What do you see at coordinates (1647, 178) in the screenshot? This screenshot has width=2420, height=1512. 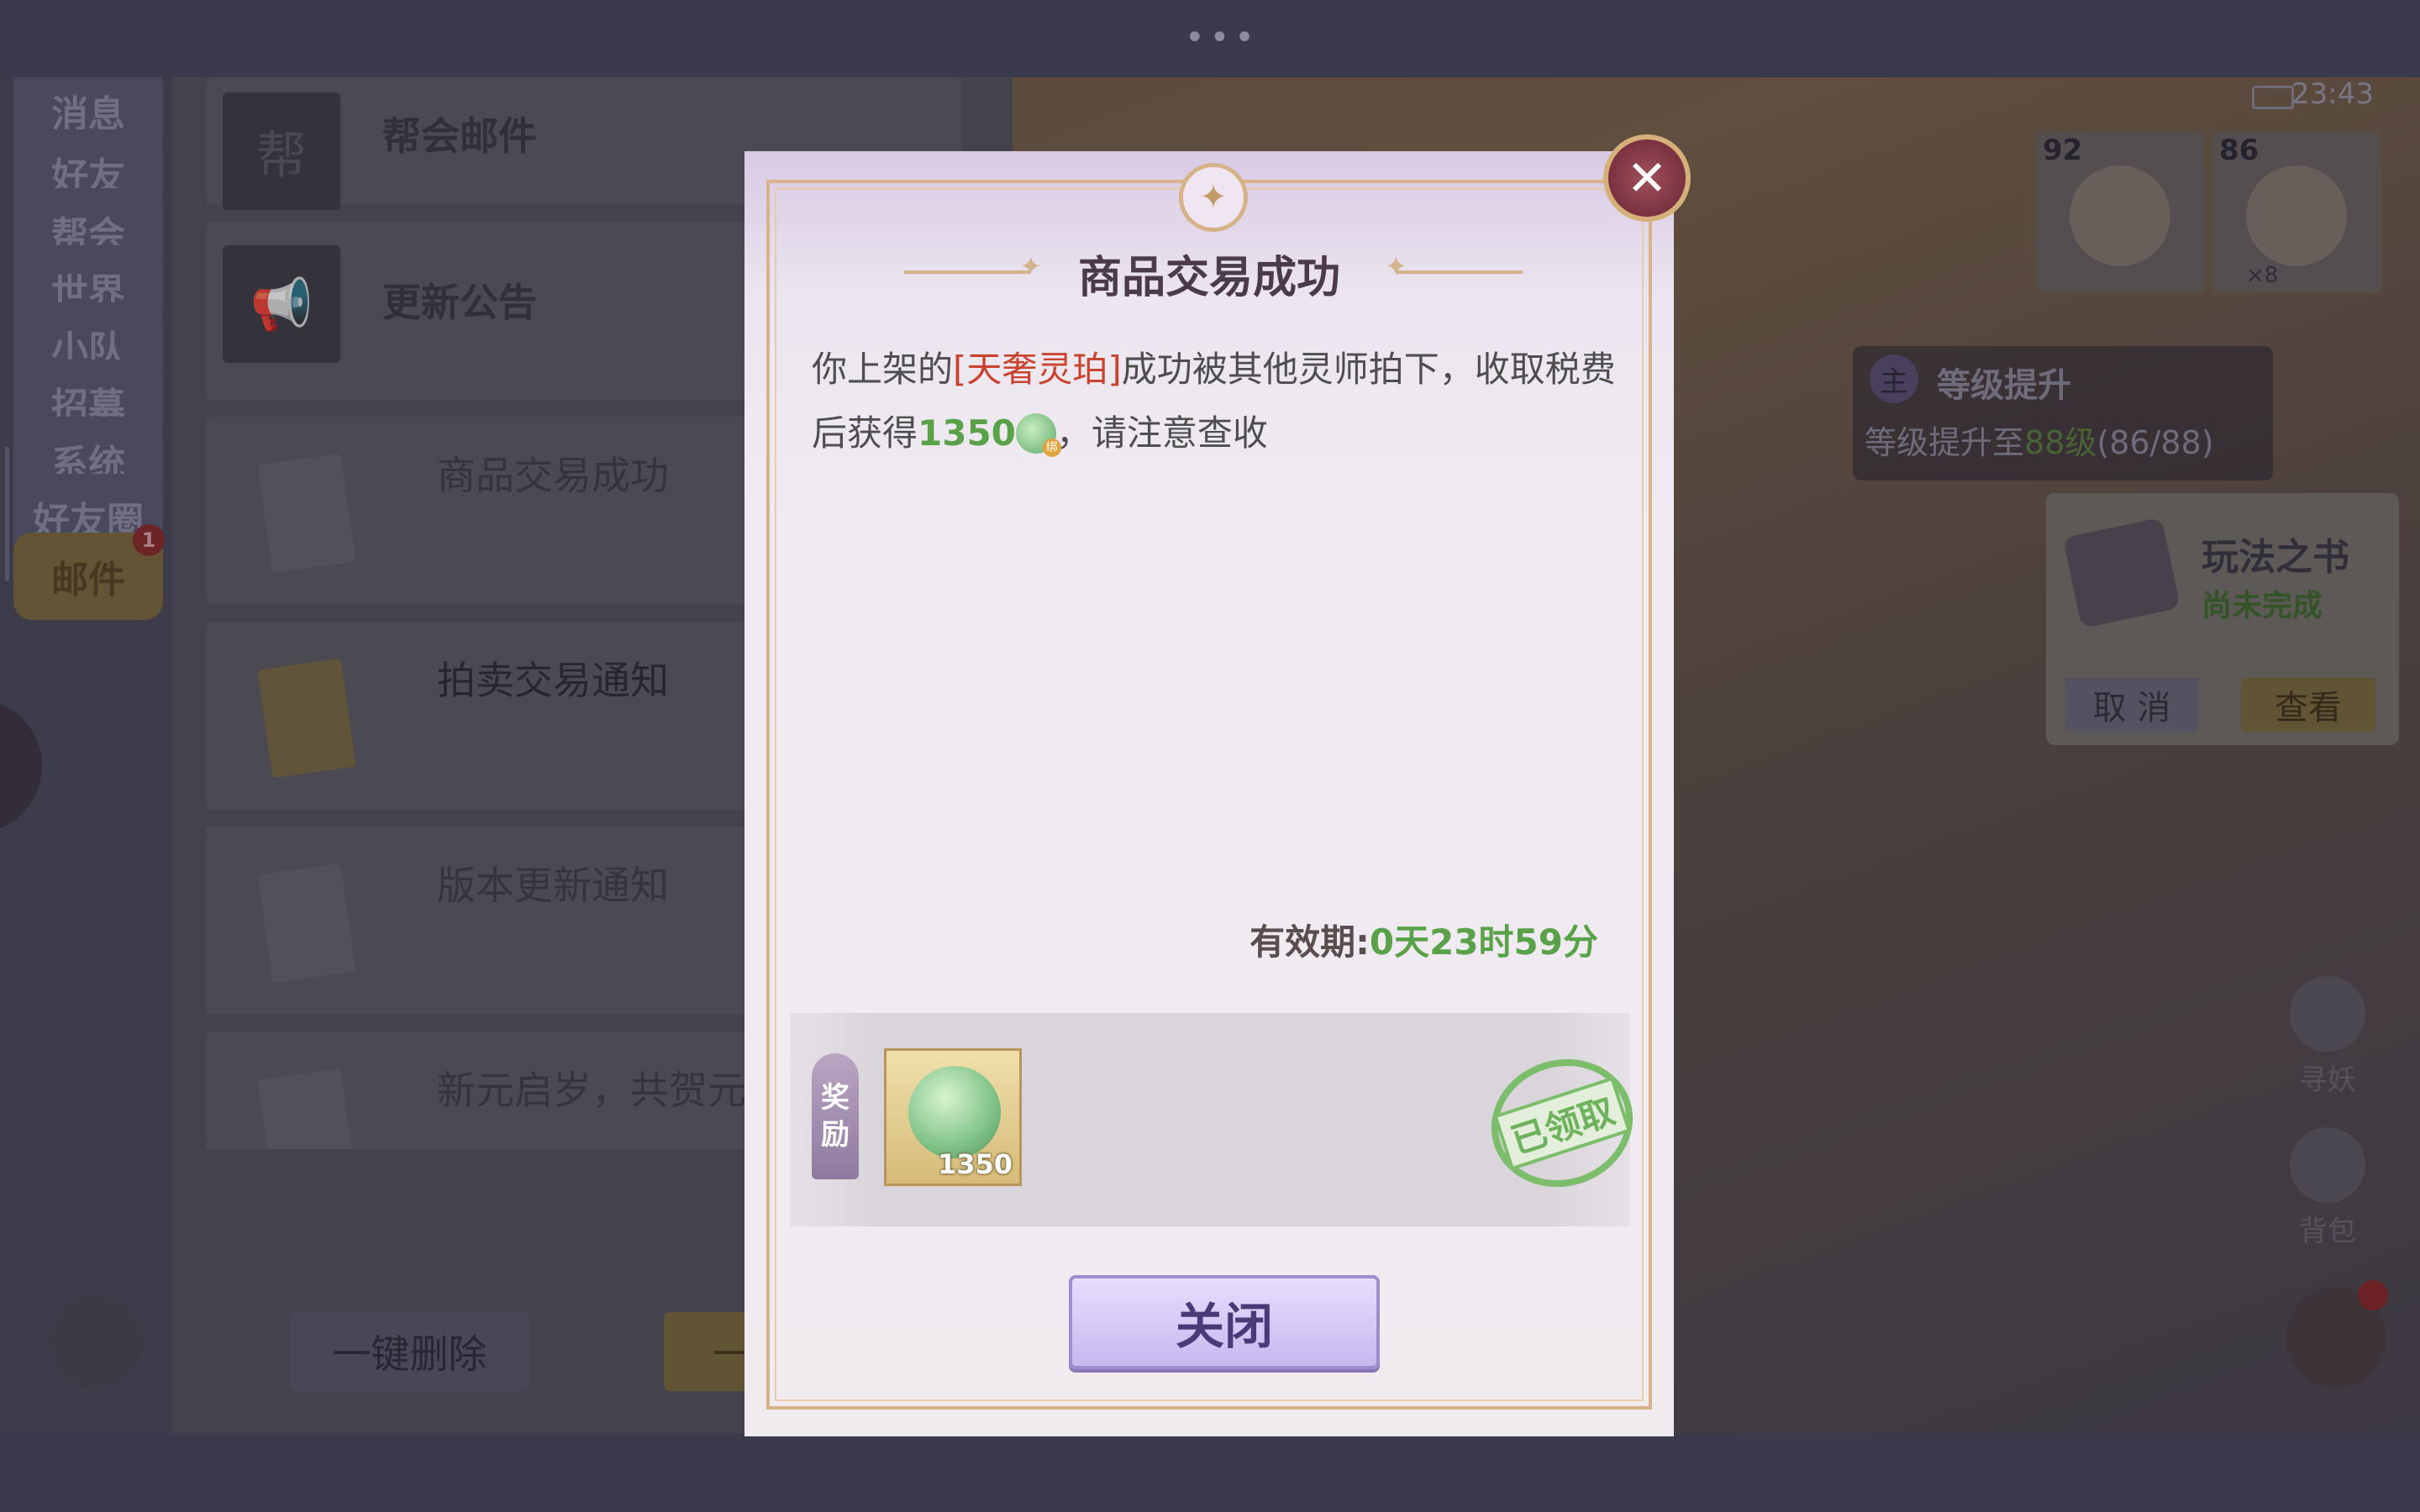 I see `close-x-icon: ✕` at bounding box center [1647, 178].